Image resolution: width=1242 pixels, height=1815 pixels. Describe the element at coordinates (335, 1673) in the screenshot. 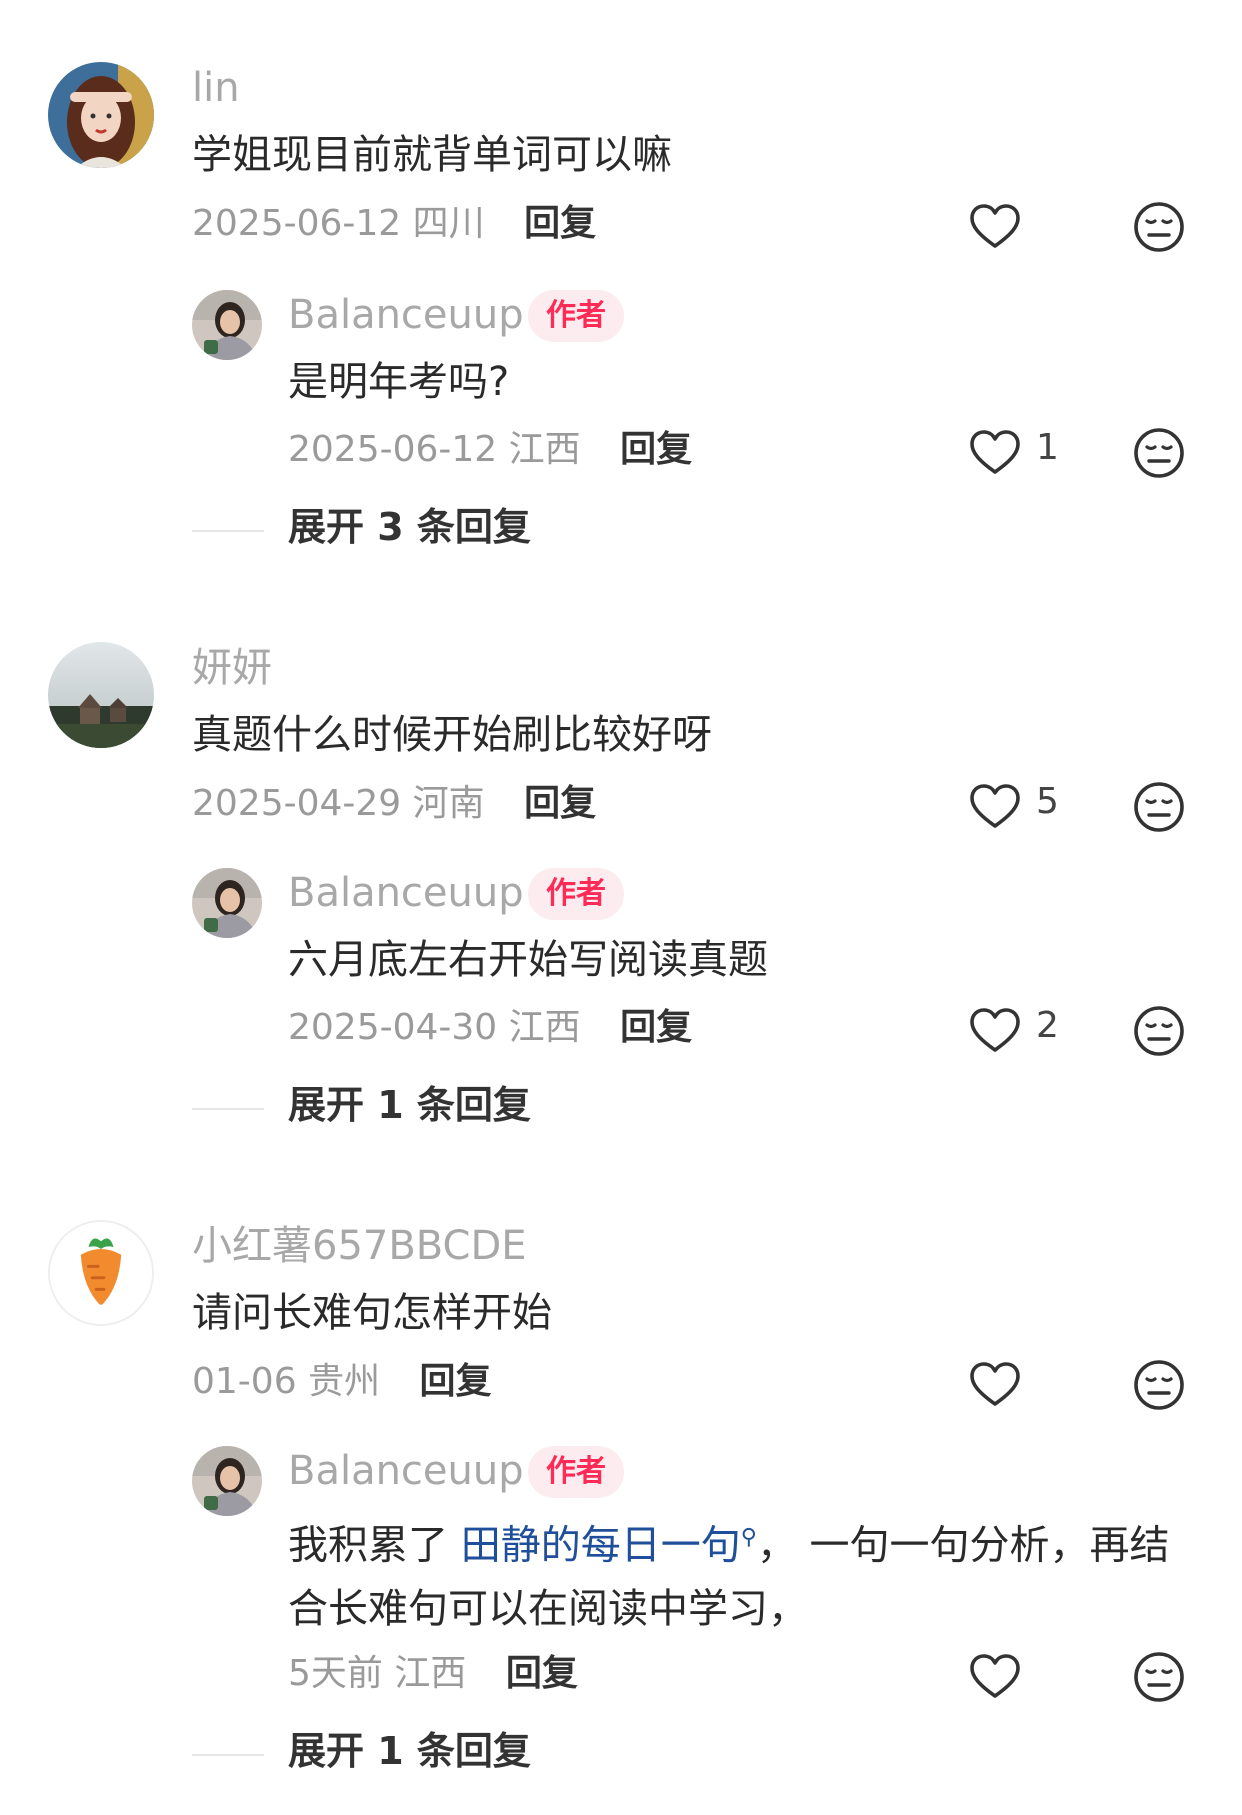

I see `reply-date: 5天前` at that location.